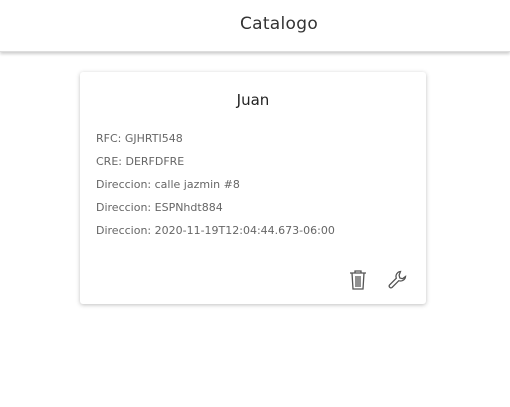 This screenshot has height=407, width=510. I want to click on direccion-field: Direccion: calle jazmin #8, so click(168, 184).